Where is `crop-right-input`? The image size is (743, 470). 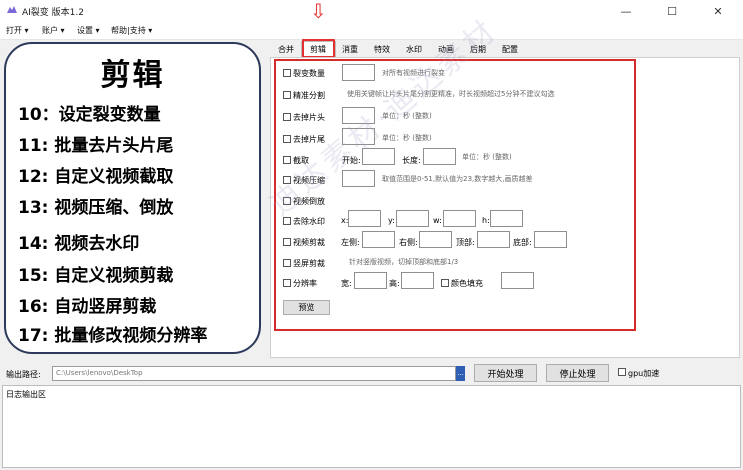 crop-right-input is located at coordinates (435, 239).